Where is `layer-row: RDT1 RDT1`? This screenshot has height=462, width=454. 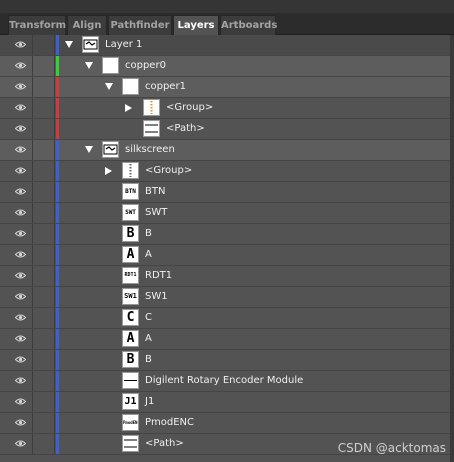
layer-row: RDT1 RDT1 is located at coordinates (227, 276).